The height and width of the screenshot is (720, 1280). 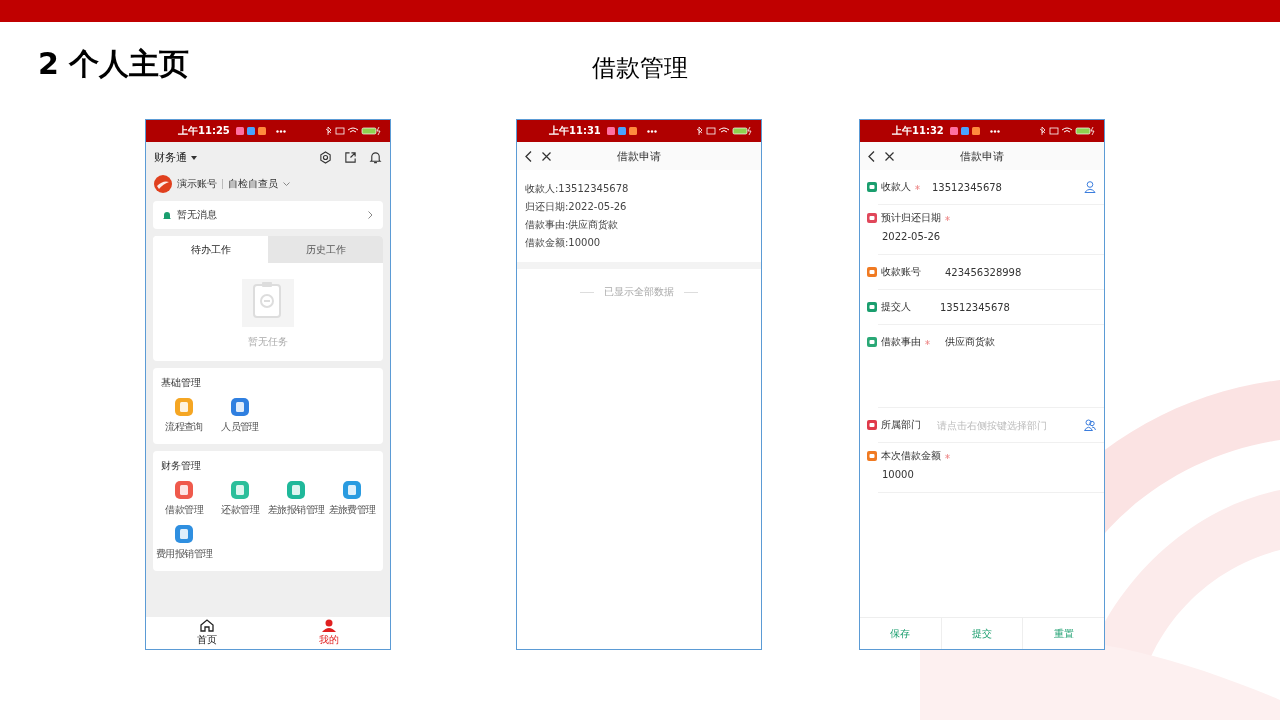 What do you see at coordinates (901, 342) in the screenshot?
I see `field-label: 借款事由` at bounding box center [901, 342].